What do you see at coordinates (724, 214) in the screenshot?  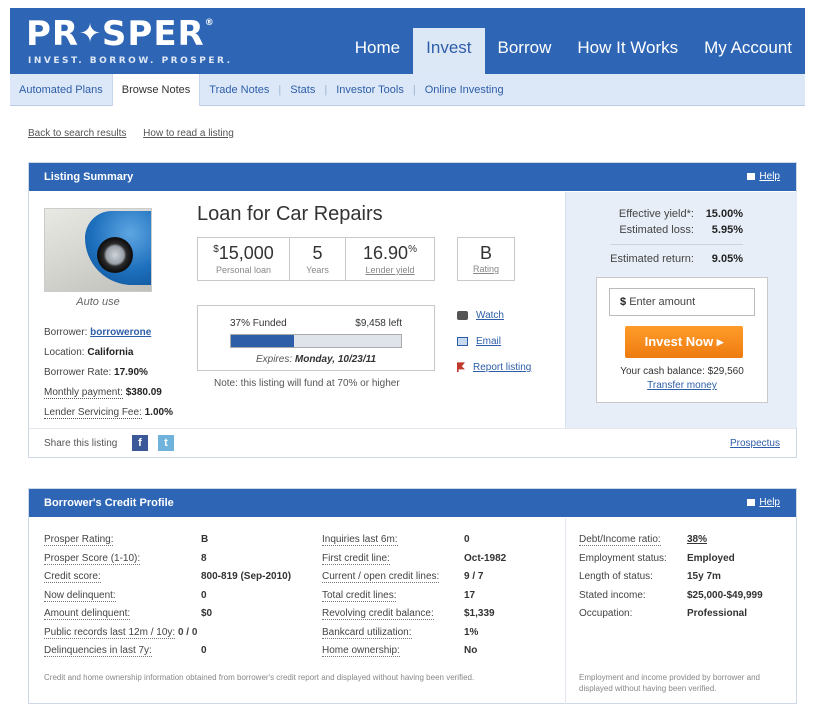 I see `effective-yield-value: 15.00%` at bounding box center [724, 214].